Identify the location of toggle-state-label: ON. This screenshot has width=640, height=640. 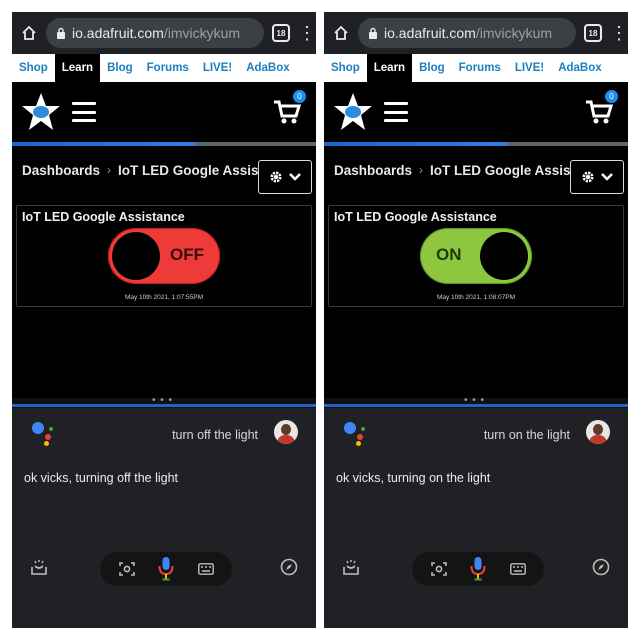
(449, 254).